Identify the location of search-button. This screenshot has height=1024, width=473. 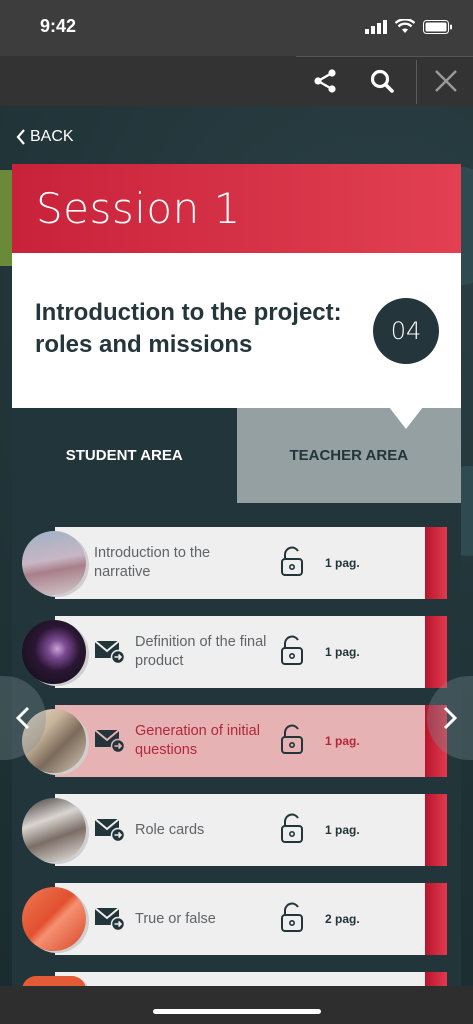
(382, 81).